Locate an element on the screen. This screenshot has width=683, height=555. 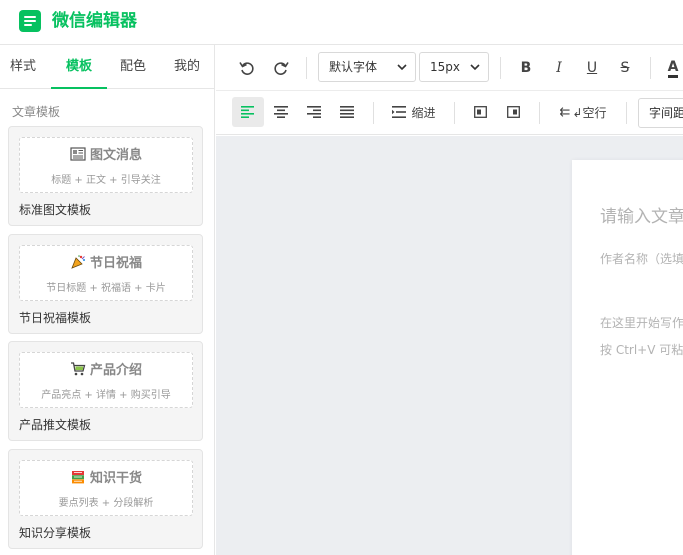
template-card-standard: 图文消息 标题 + 正文 + 引导关注 标准图文模板 is located at coordinates (105, 176).